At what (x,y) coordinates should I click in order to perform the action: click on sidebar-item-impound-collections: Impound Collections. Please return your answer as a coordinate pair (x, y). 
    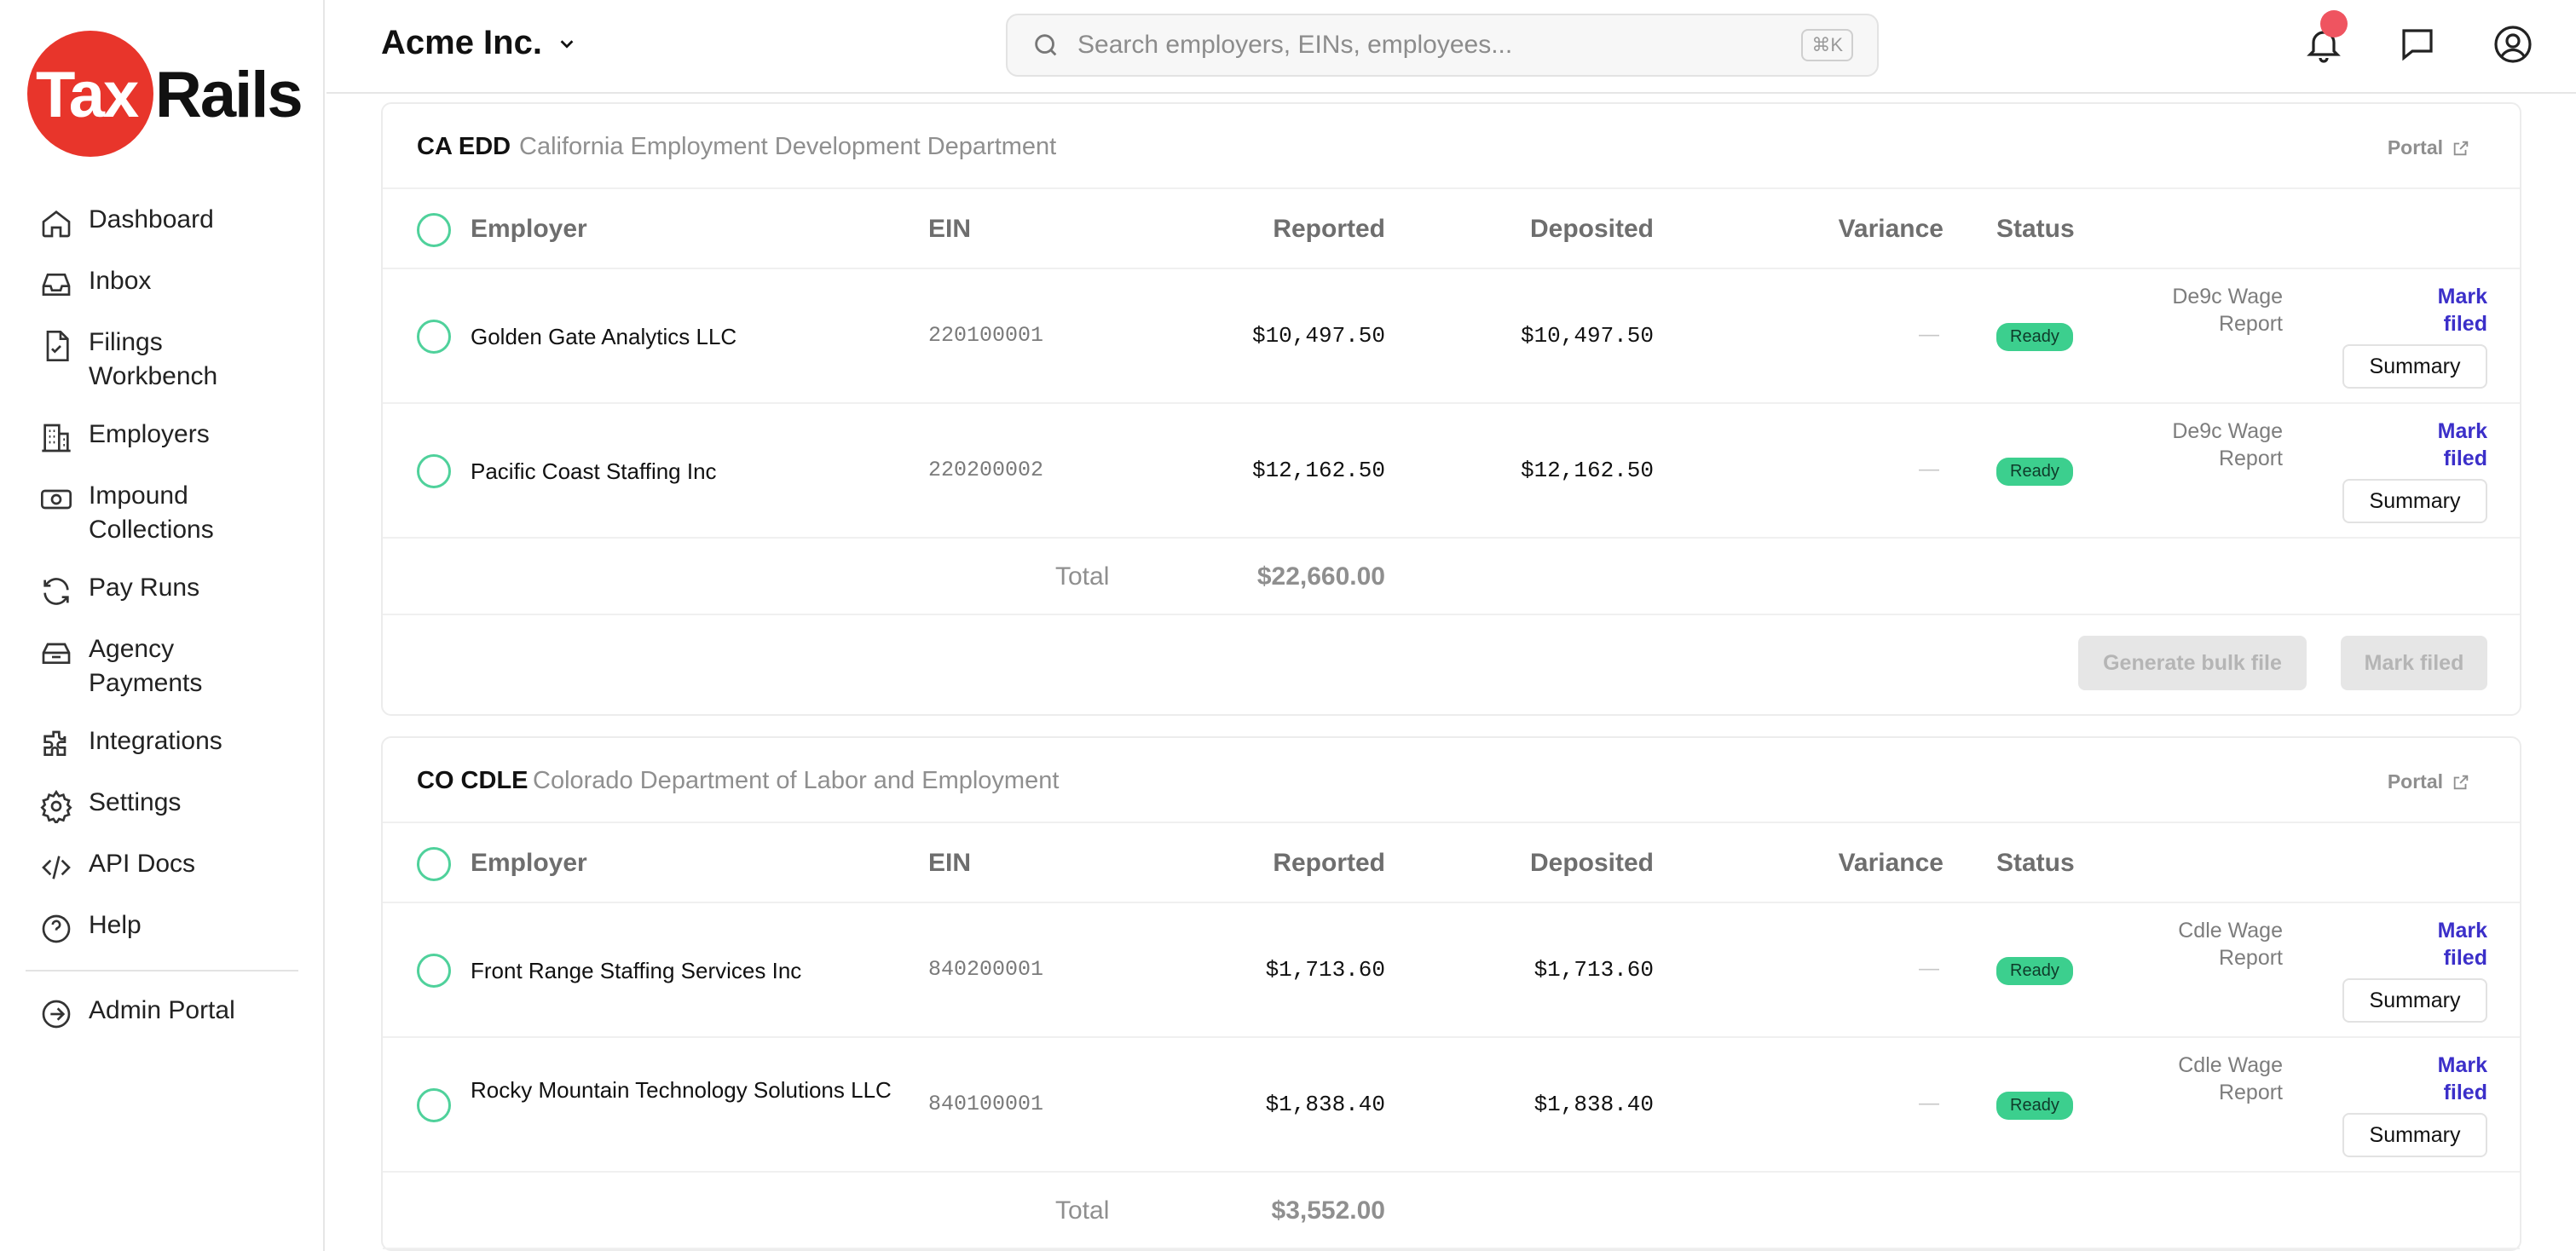
    Looking at the image, I should click on (162, 513).